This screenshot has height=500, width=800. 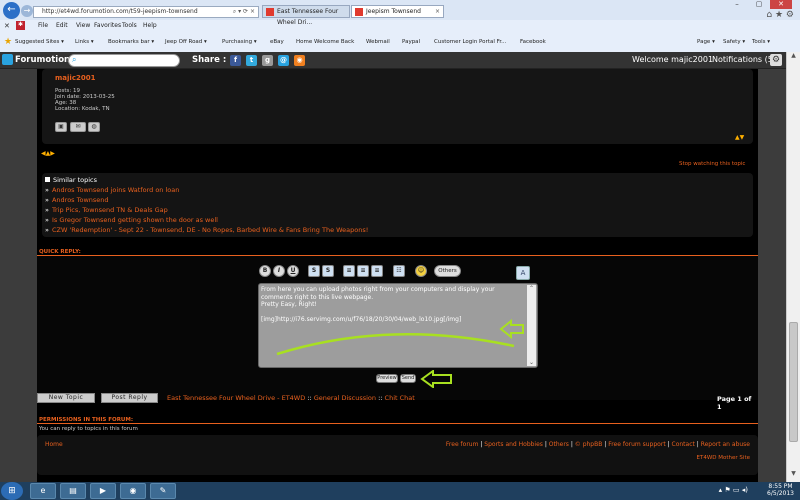 I want to click on send-button: Send, so click(x=408, y=378).